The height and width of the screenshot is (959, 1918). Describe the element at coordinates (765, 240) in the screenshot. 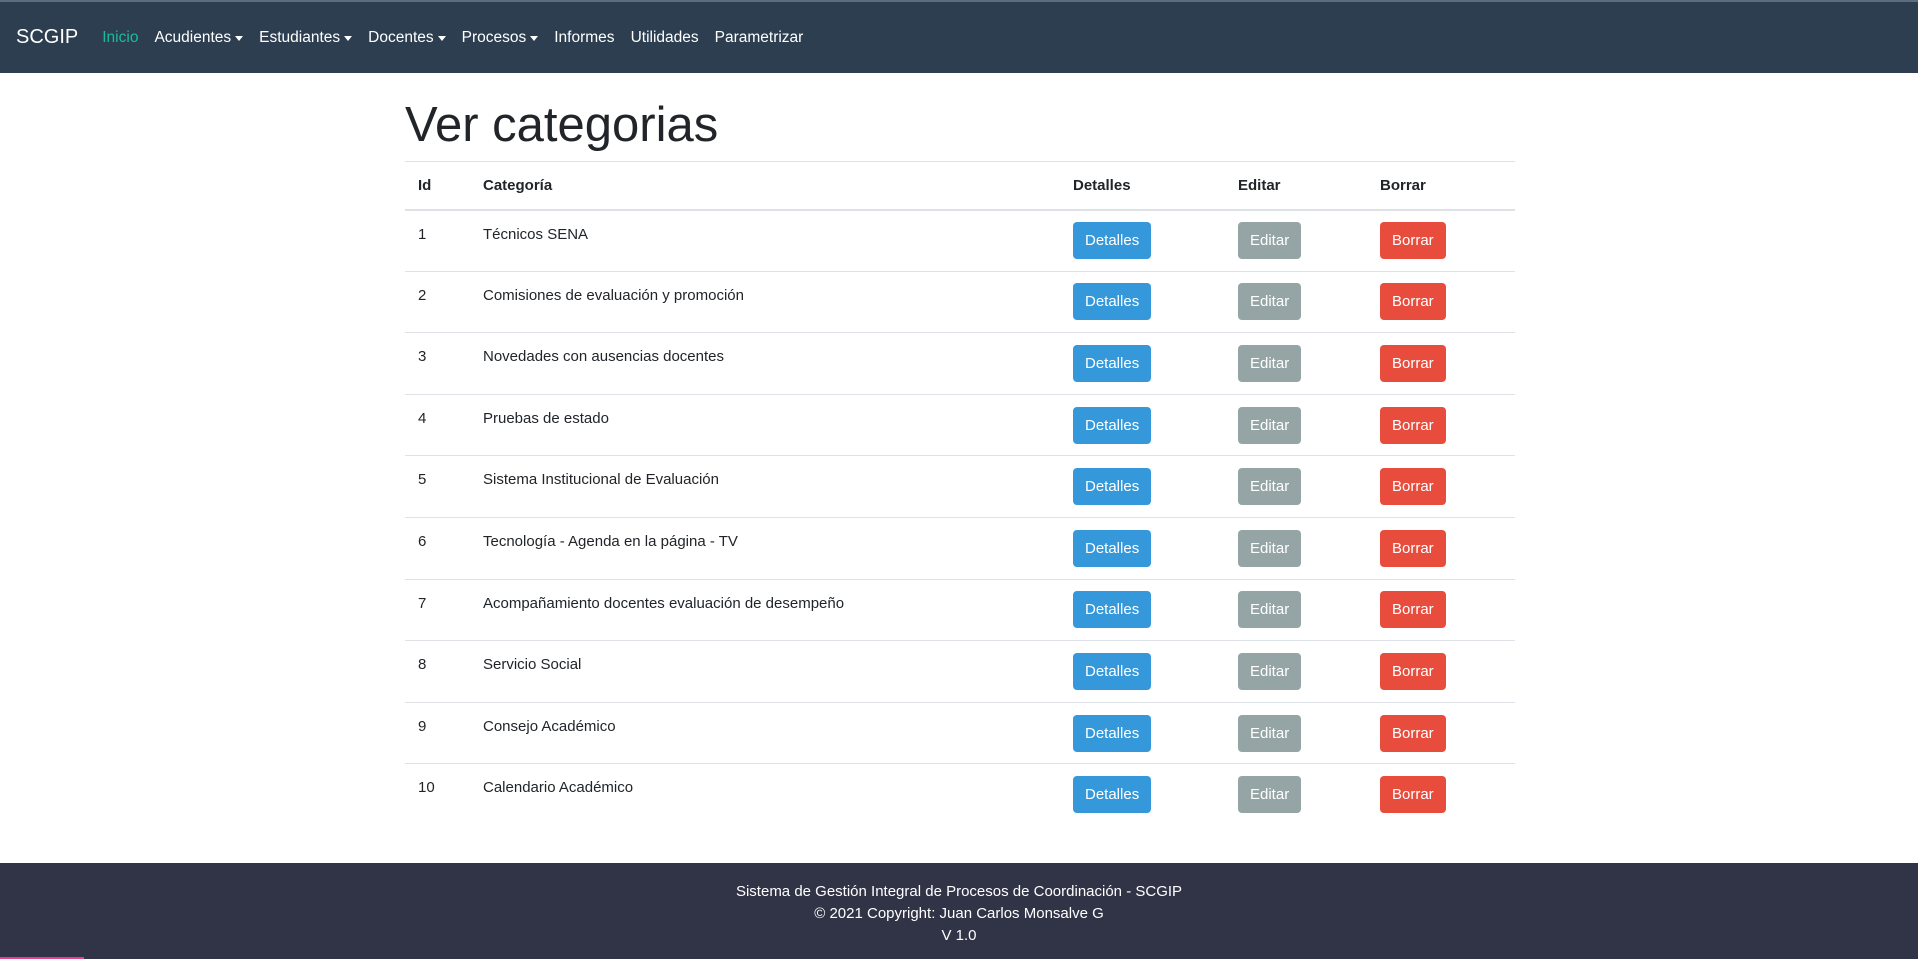

I see `row-category-name: Técnicos SENA` at that location.